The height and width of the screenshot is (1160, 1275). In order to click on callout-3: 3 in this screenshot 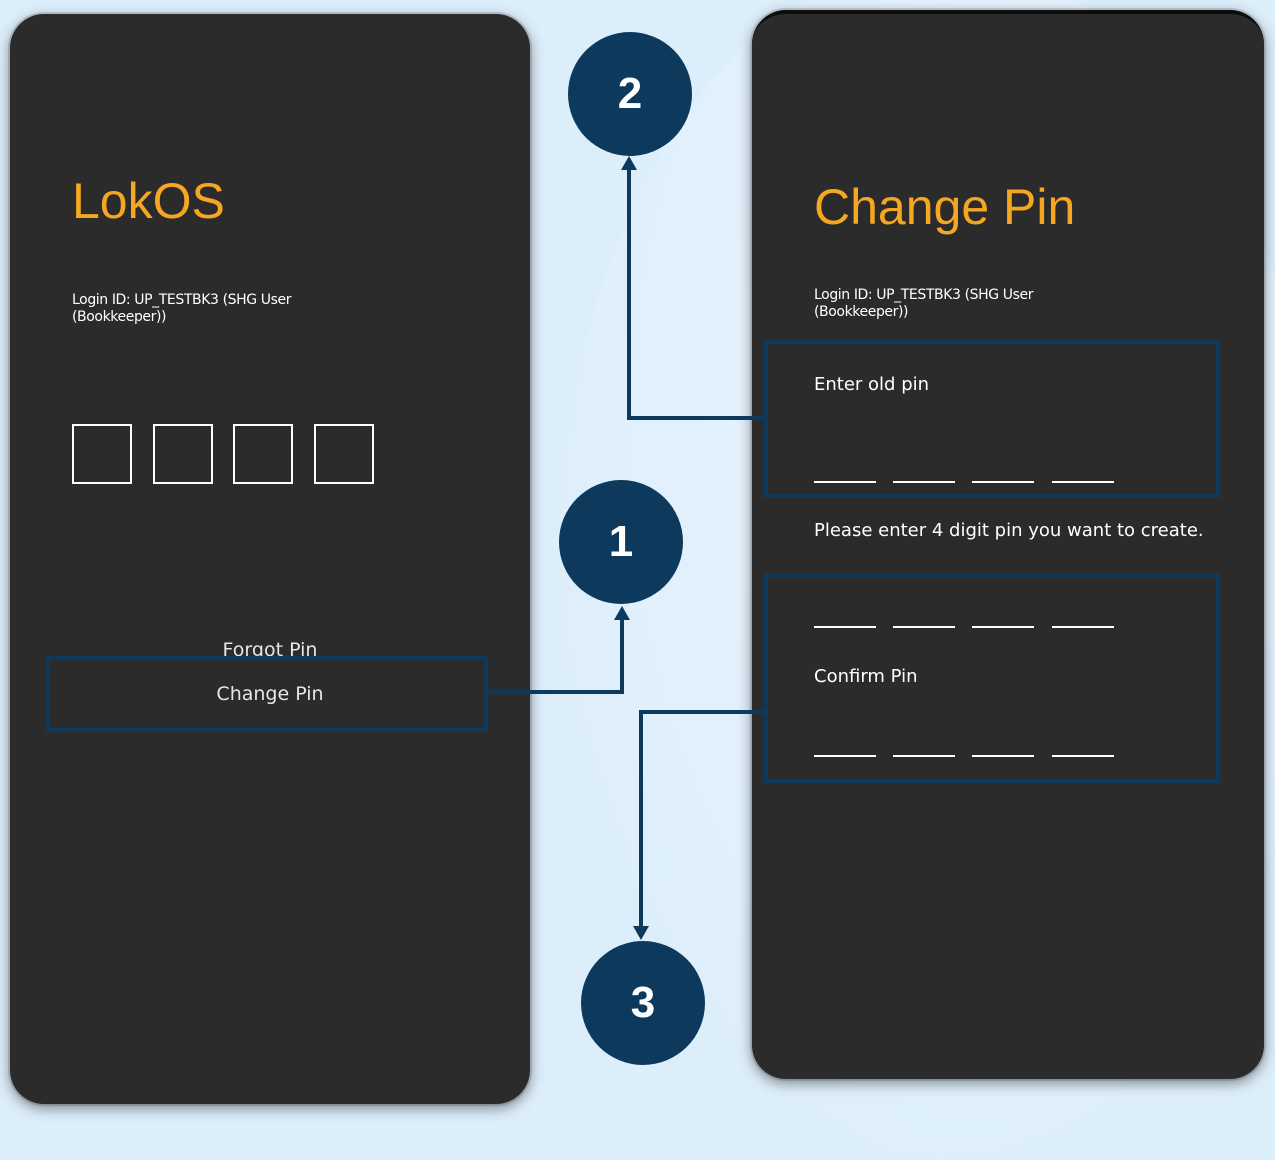, I will do `click(643, 1003)`.